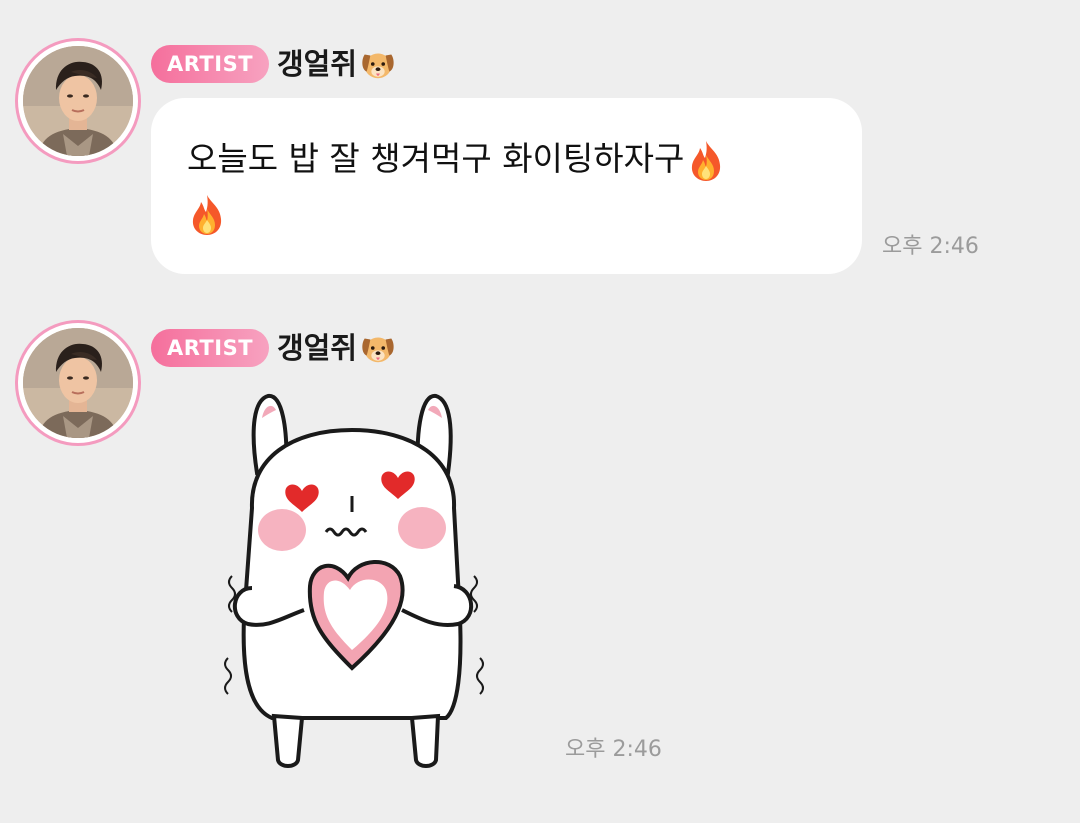 Image resolution: width=1080 pixels, height=823 pixels. I want to click on message-bubble: 오늘도 밥 잘 챙겨먹구 화이팅하자구, so click(506, 186).